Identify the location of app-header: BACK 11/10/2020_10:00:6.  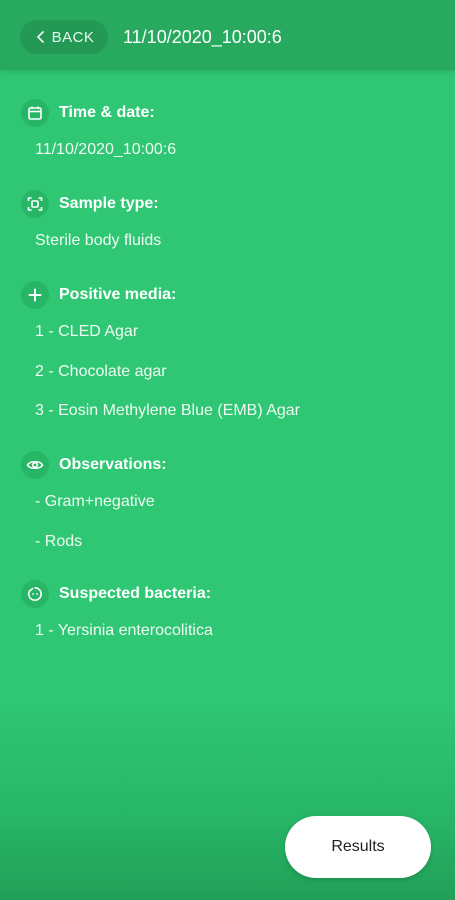
(227, 35).